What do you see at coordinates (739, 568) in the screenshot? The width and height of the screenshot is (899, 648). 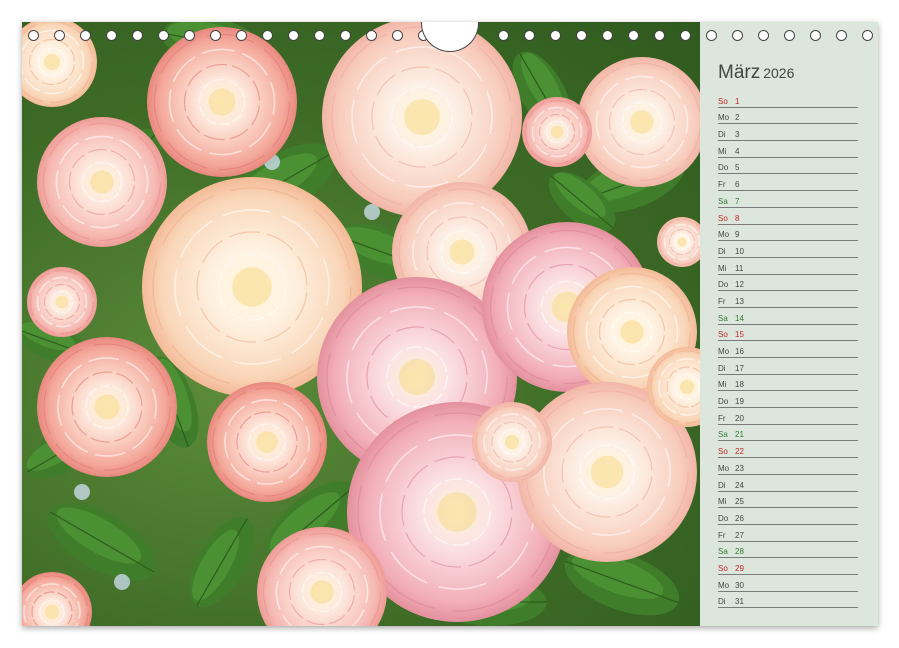 I see `day-number: 29` at bounding box center [739, 568].